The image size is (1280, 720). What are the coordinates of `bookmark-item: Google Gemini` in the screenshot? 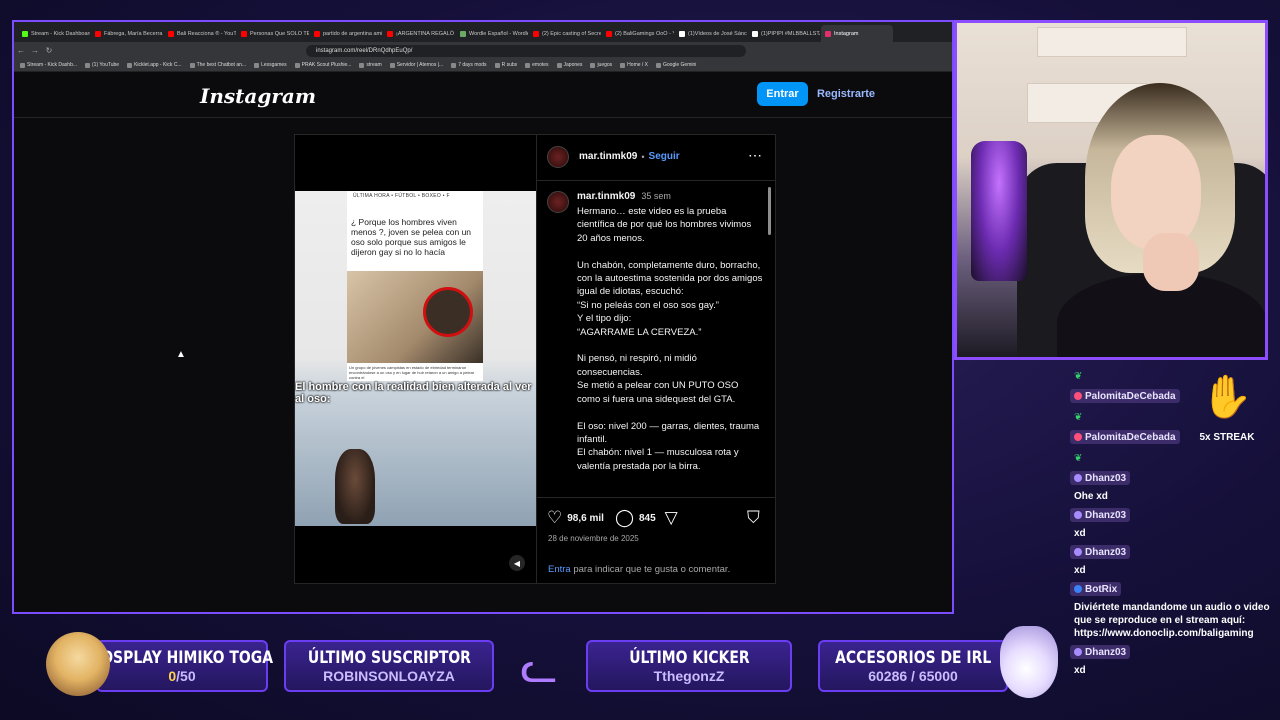 It's located at (676, 65).